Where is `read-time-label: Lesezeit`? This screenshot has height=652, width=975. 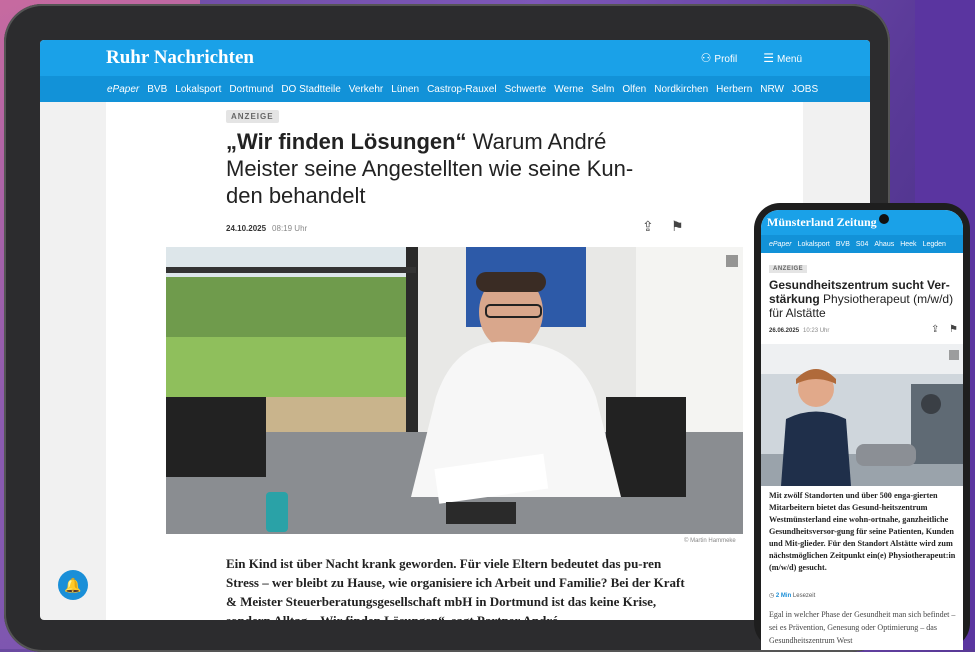
read-time-label: Lesezeit is located at coordinates (804, 596).